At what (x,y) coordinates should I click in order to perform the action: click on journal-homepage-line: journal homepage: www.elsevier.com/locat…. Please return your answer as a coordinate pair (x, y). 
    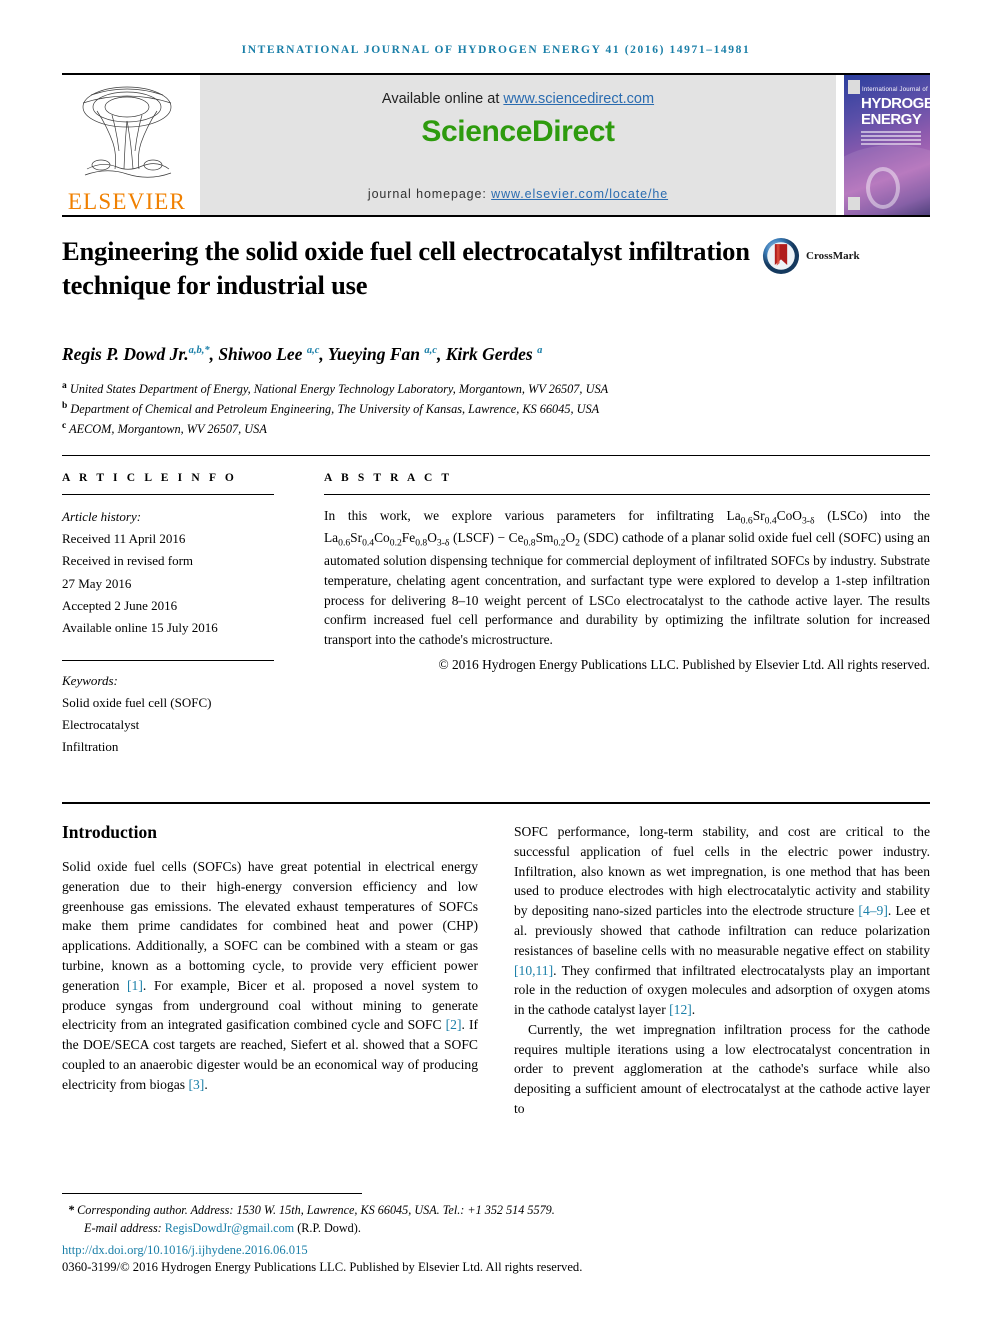
    Looking at the image, I should click on (518, 194).